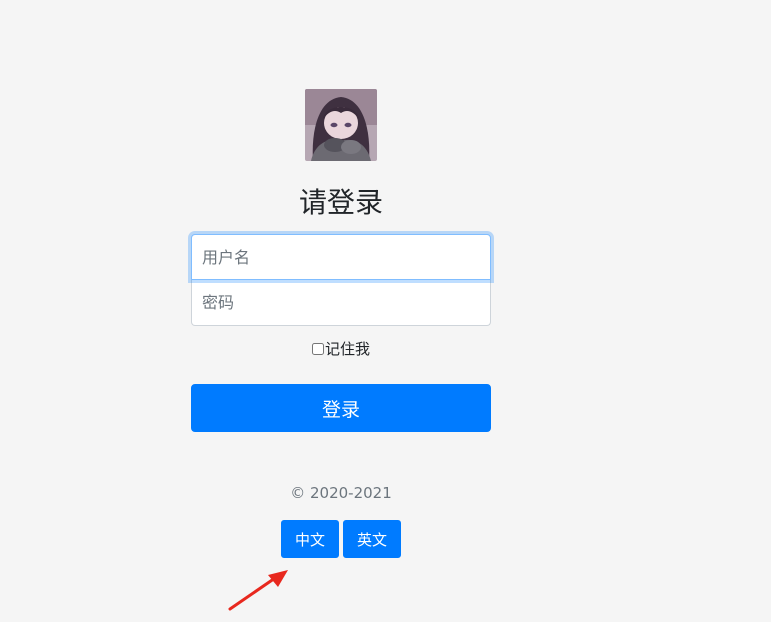 The image size is (771, 622). What do you see at coordinates (347, 349) in the screenshot?
I see `remember-me-label: 记住我` at bounding box center [347, 349].